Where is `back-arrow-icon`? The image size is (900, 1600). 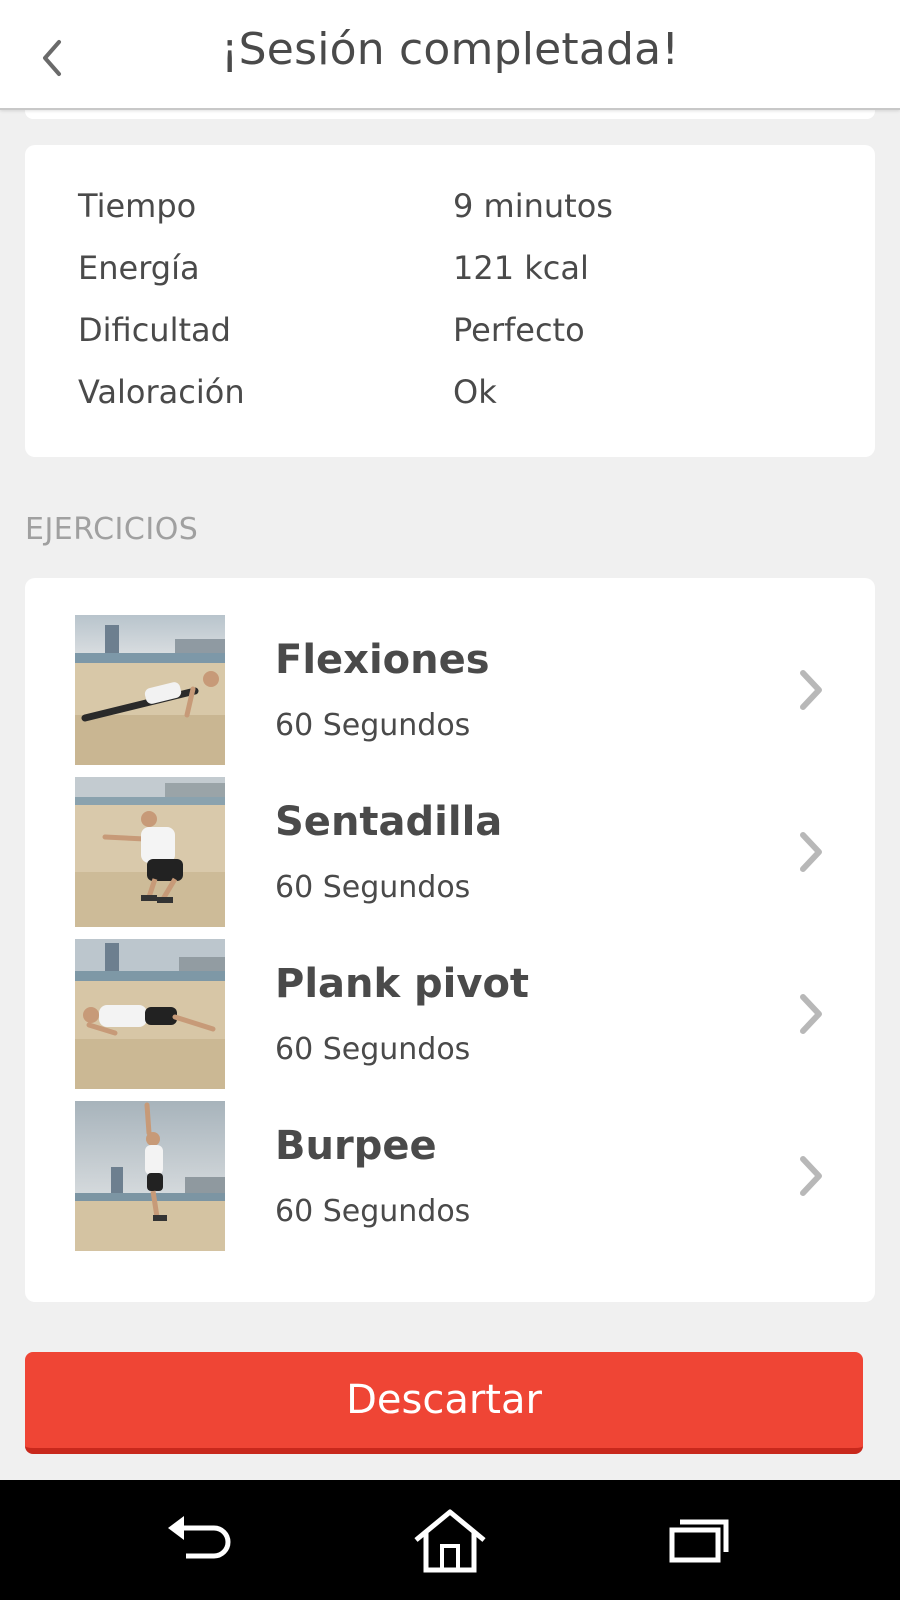
back-arrow-icon is located at coordinates (199, 1537).